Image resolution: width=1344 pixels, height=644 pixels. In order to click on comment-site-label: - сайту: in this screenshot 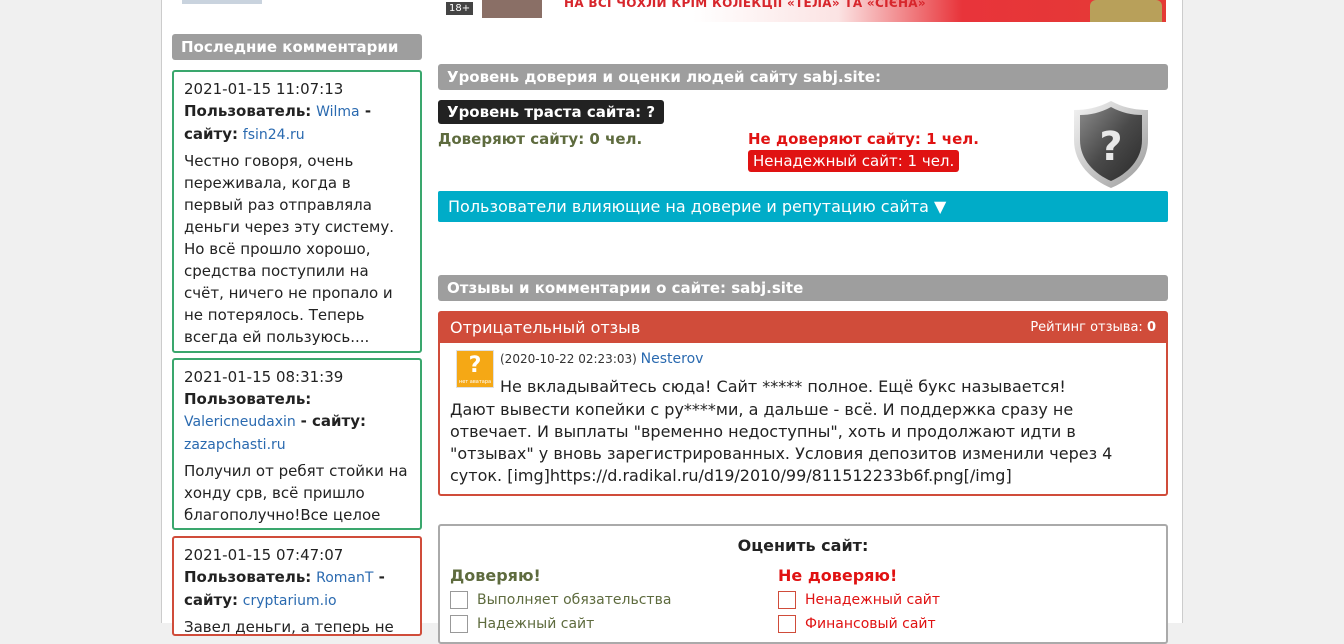, I will do `click(333, 421)`.